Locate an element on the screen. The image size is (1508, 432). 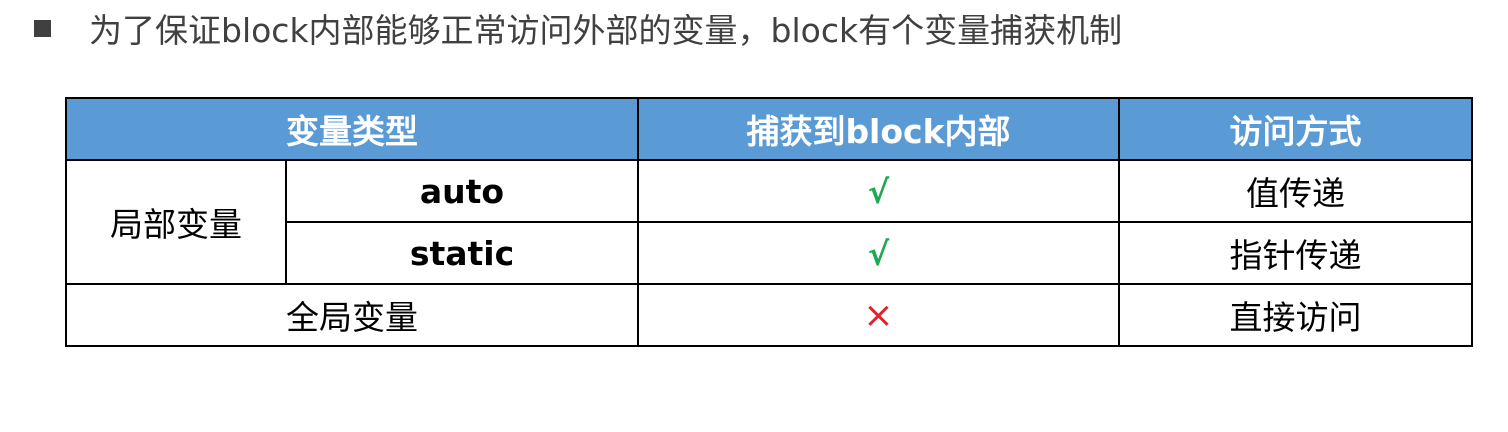
intro-line: 为了保证block内部能够正常访问外部的变量，block有个变量捕获机制 is located at coordinates (578, 28).